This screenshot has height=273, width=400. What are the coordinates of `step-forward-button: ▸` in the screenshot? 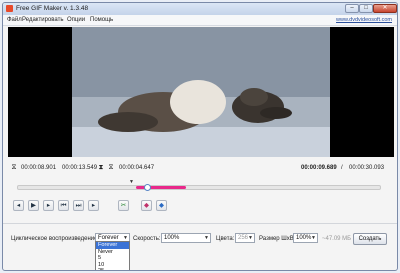 It's located at (93, 205).